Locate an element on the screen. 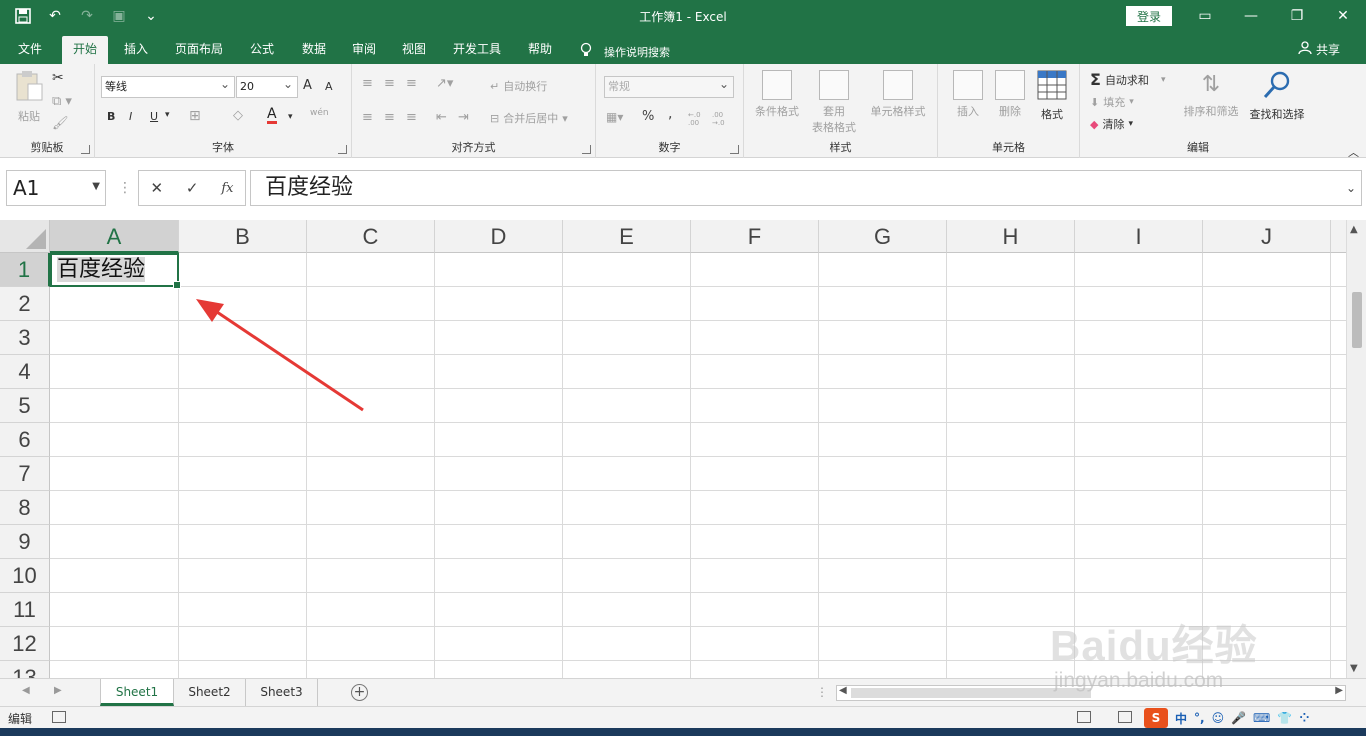 This screenshot has width=1366, height=736. conditional-format-button: 条件格式 is located at coordinates (777, 94).